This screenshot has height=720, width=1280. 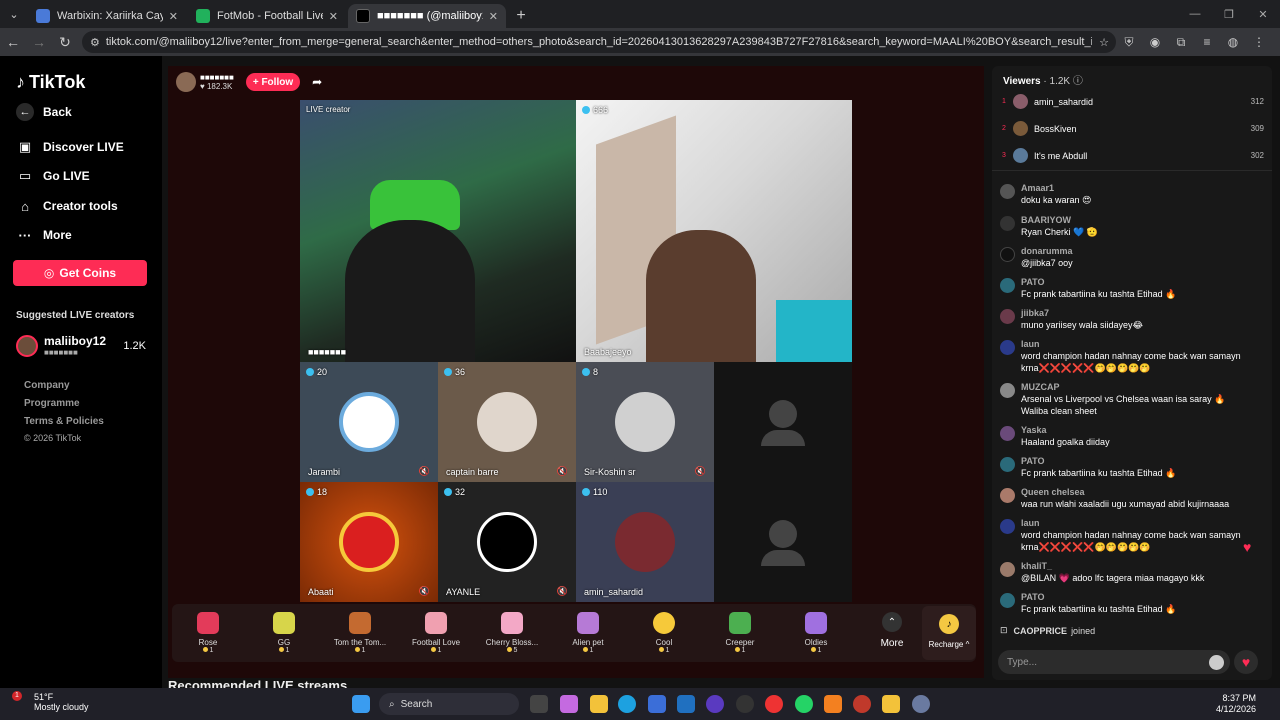 What do you see at coordinates (436, 633) in the screenshot?
I see `gift-football-love: Football Love 1` at bounding box center [436, 633].